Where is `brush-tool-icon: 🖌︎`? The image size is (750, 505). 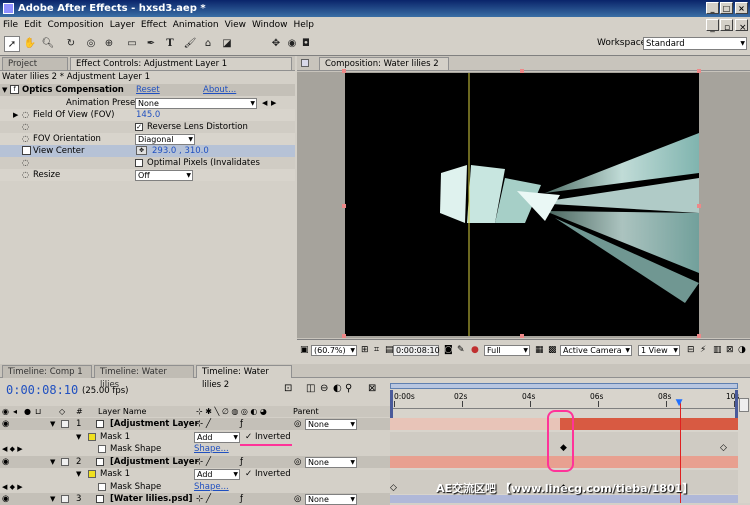 brush-tool-icon: 🖌︎ is located at coordinates (190, 44).